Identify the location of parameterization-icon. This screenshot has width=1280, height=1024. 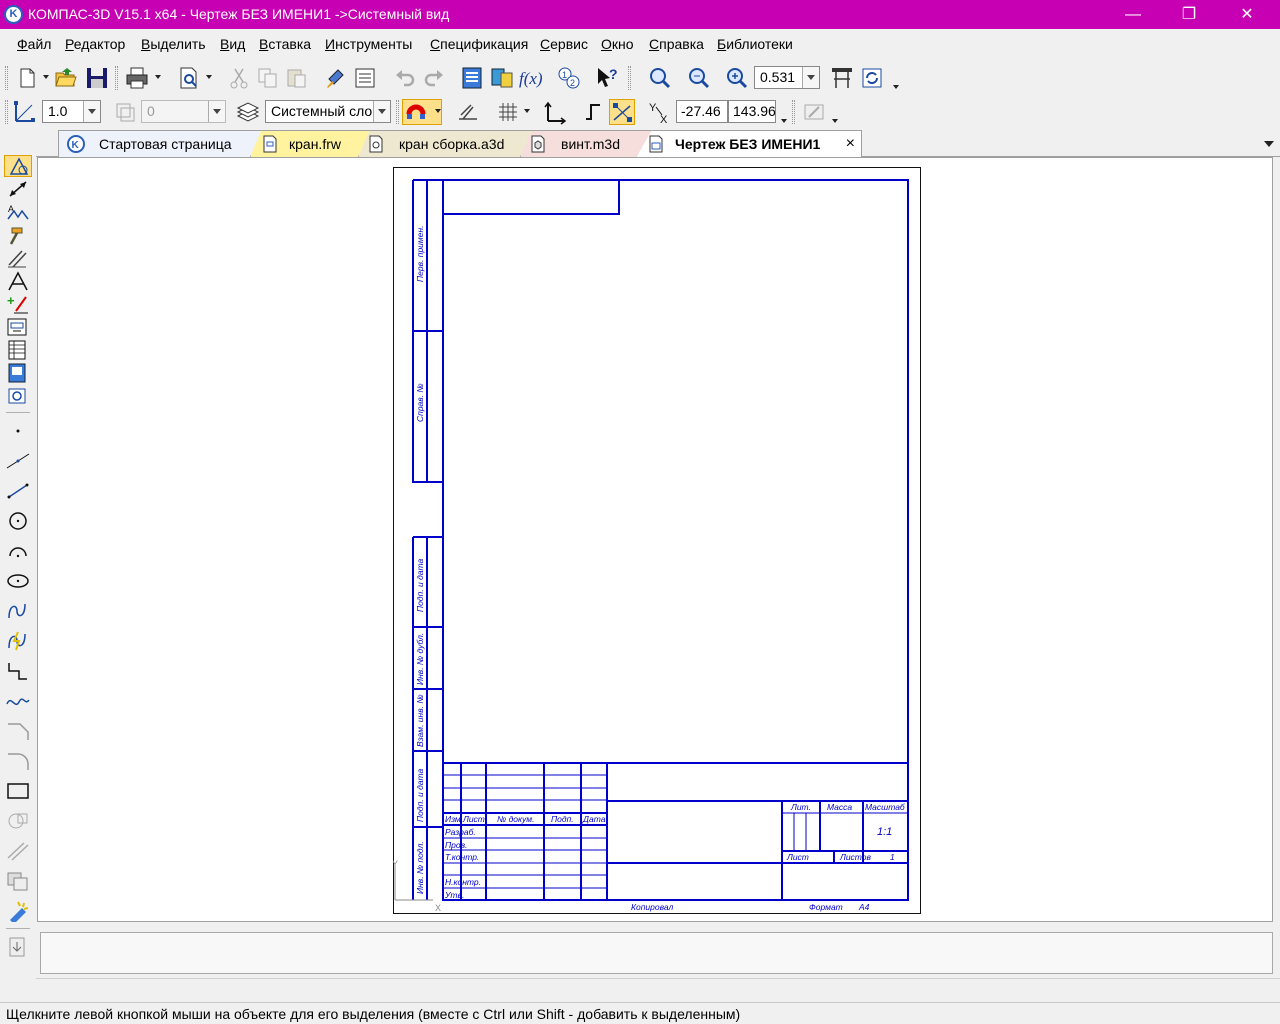
(18, 258).